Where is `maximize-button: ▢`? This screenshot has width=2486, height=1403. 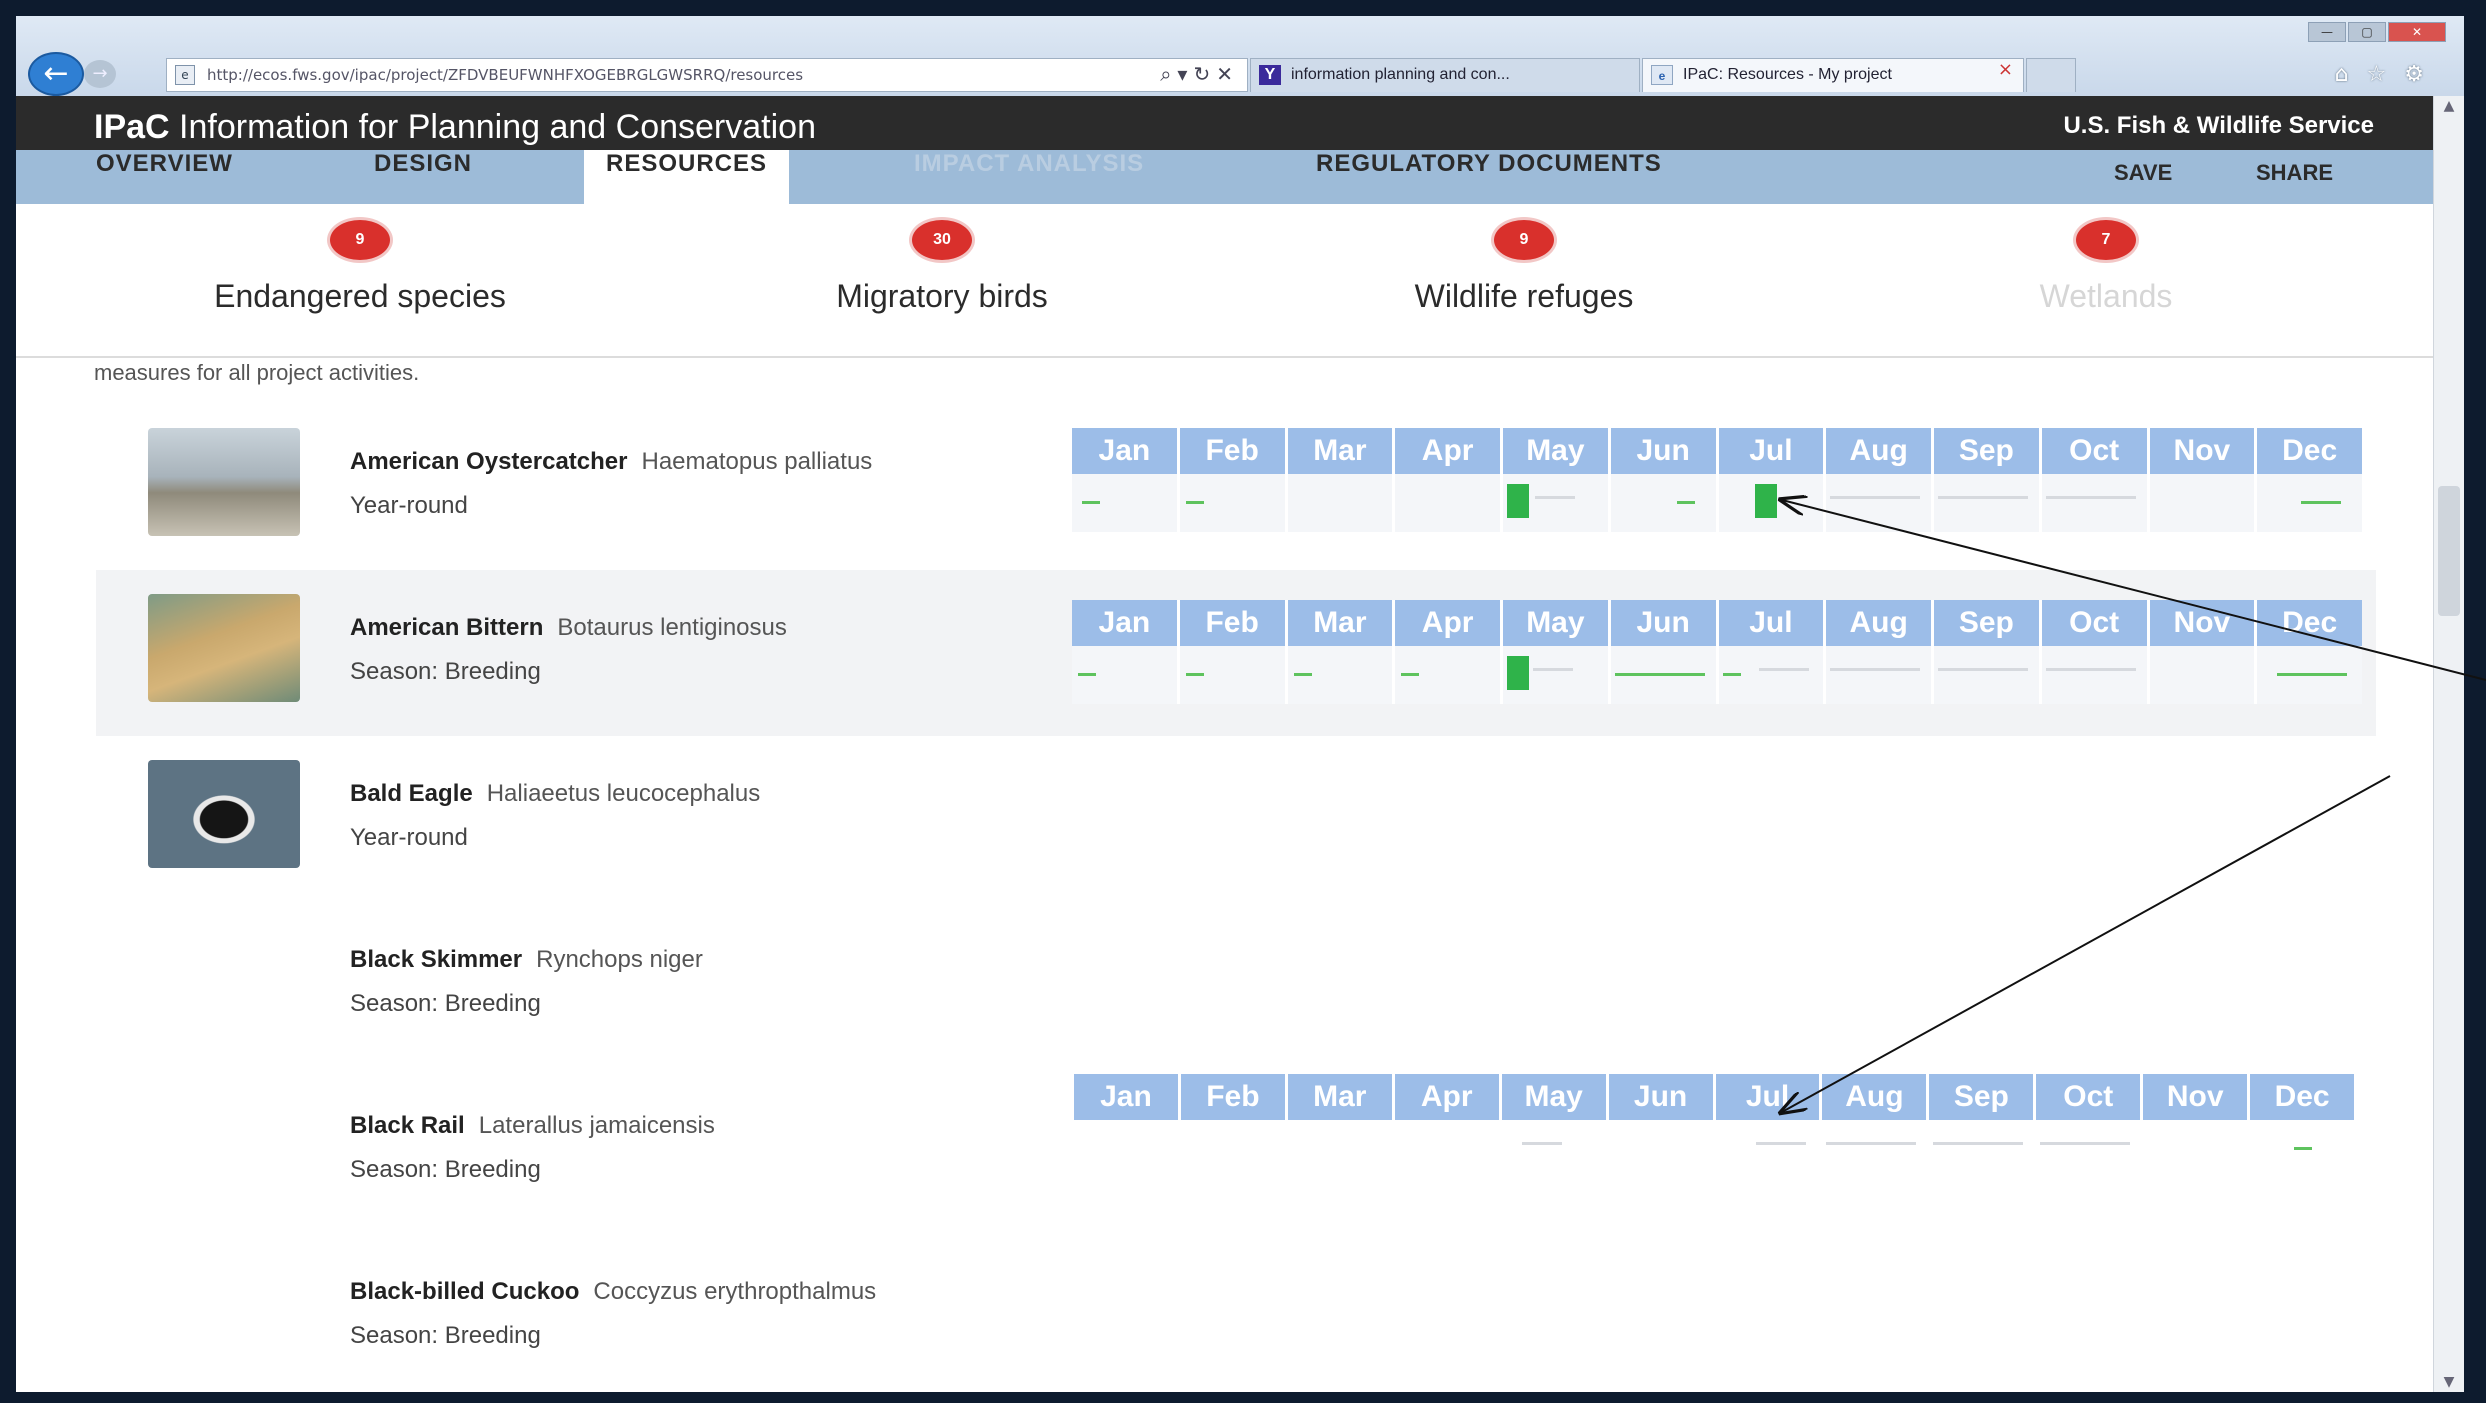
maximize-button: ▢ is located at coordinates (2367, 32).